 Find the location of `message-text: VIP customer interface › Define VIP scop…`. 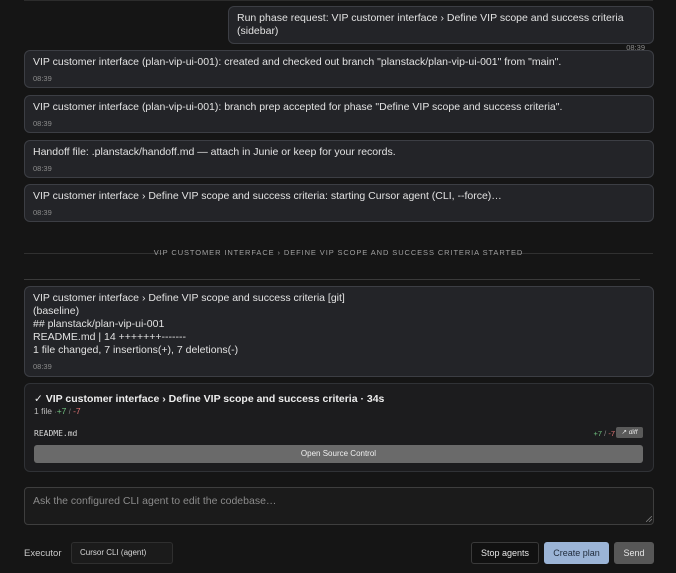

message-text: VIP customer interface › Define VIP scop… is located at coordinates (267, 196).